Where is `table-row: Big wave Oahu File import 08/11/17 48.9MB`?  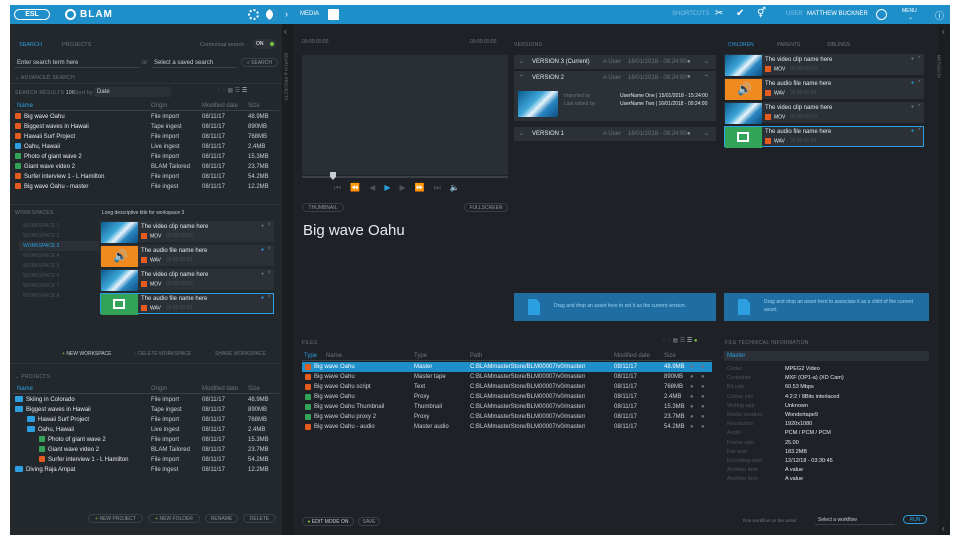
table-row: Big wave Oahu File import 08/11/17 48.9MB is located at coordinates (146, 117).